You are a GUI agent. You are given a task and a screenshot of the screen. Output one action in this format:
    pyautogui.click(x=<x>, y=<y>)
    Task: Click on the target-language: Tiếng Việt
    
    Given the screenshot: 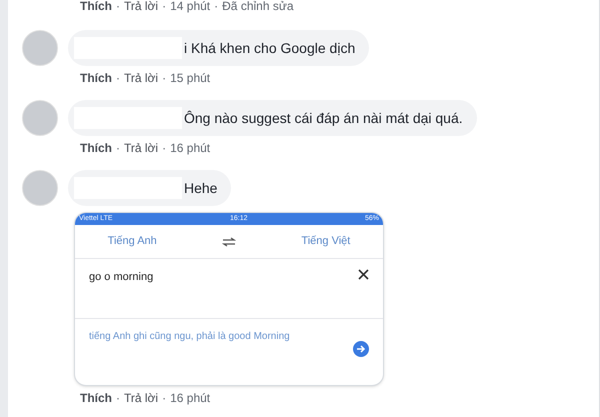 What is the action you would take?
    pyautogui.click(x=325, y=241)
    